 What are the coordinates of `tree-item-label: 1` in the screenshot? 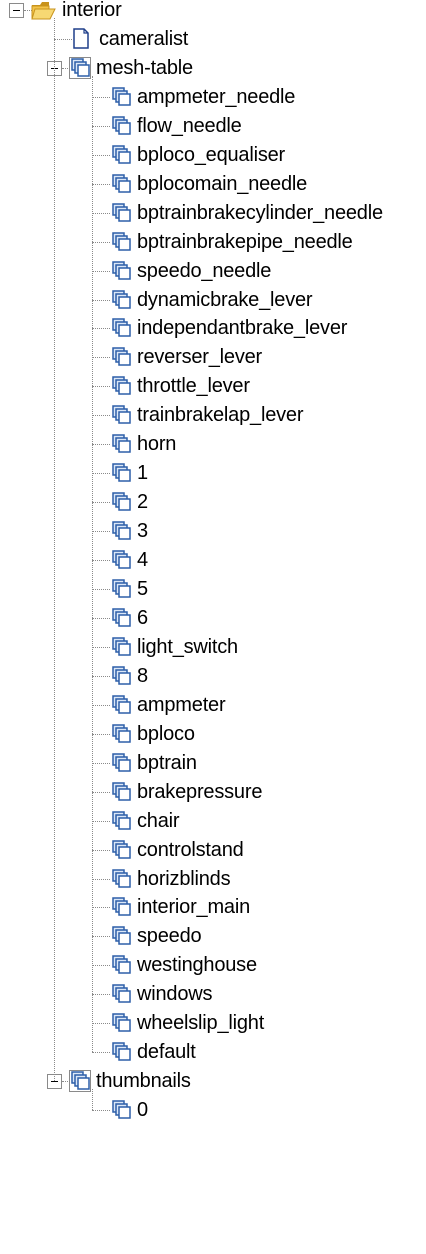 It's located at (142, 473).